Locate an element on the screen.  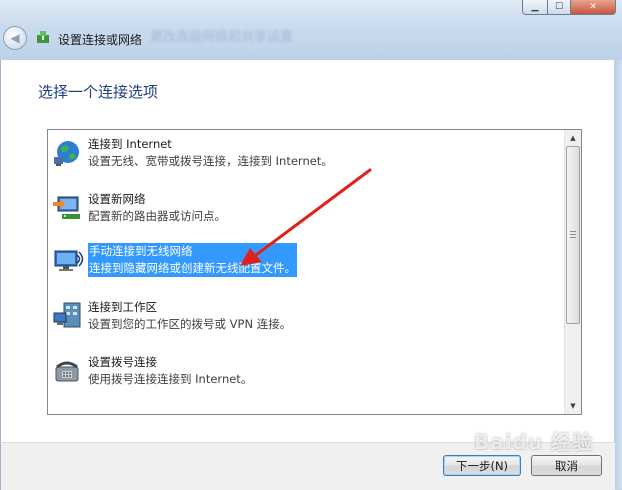
option-title: 连接到 Internet is located at coordinates (130, 144).